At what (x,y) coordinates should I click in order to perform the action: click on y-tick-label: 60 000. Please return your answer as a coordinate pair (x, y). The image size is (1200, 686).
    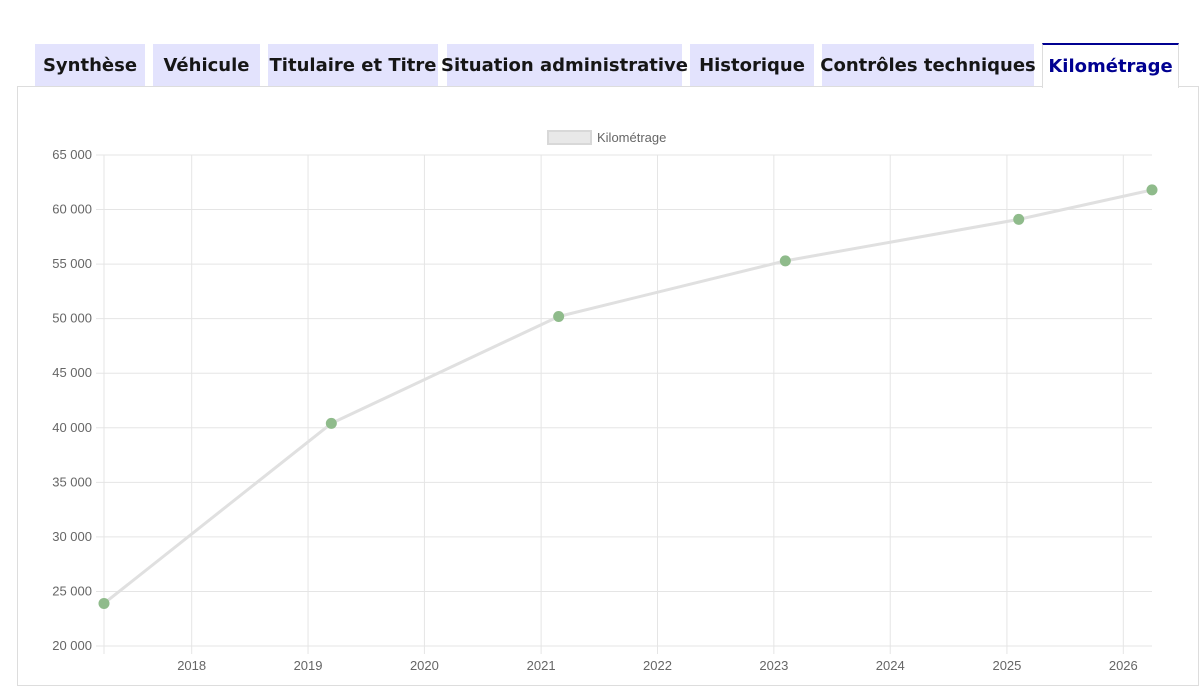
    Looking at the image, I should click on (72, 209).